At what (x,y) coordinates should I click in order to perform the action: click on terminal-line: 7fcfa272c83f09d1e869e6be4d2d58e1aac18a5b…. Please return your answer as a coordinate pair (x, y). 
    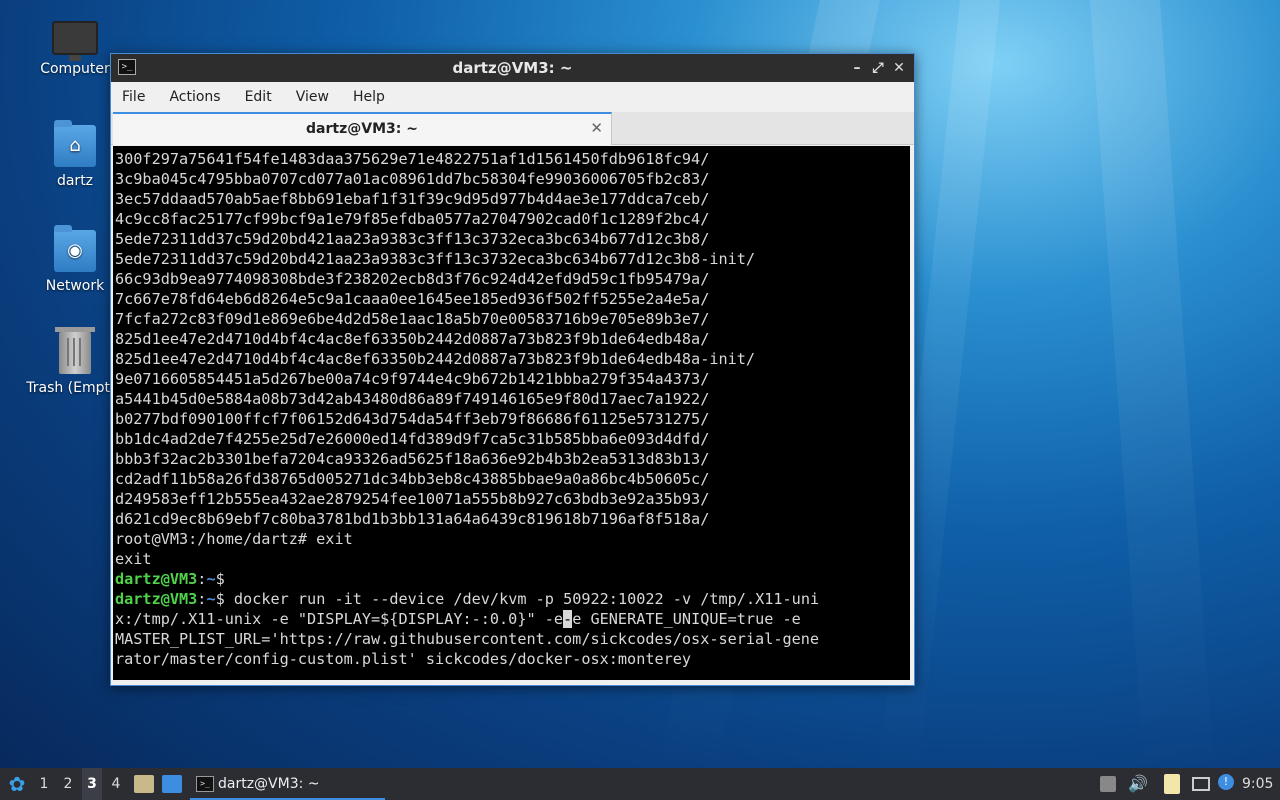
    Looking at the image, I should click on (412, 319).